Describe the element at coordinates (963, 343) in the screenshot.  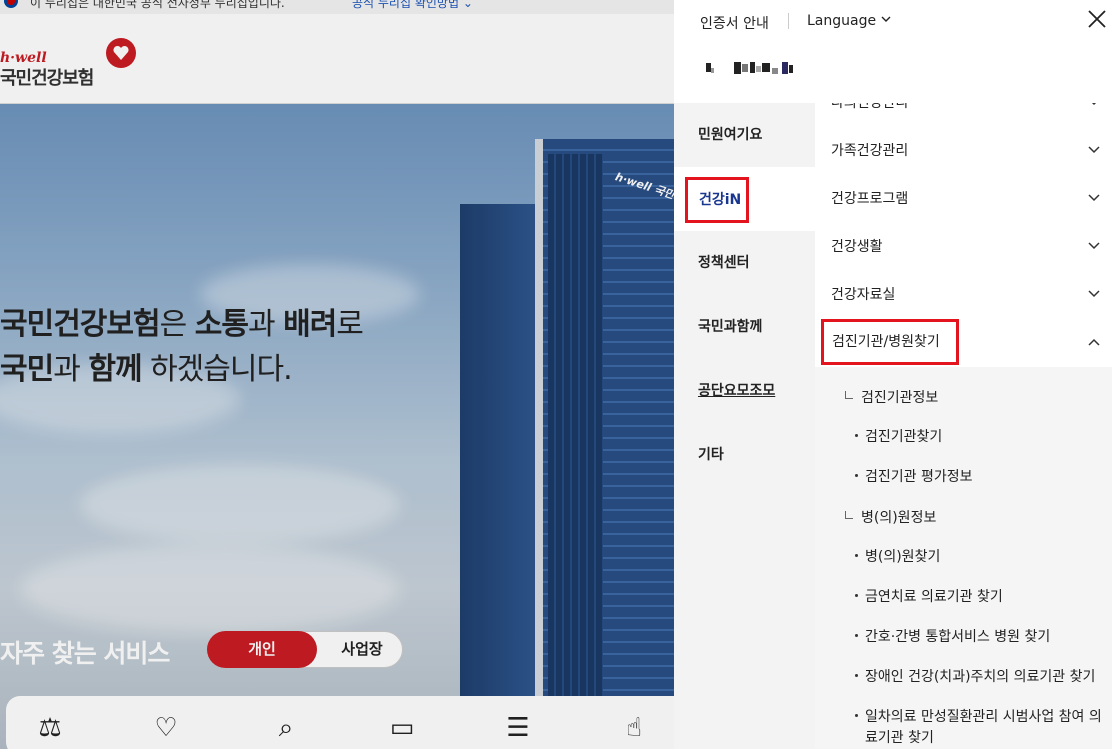
I see `submenu-find-hospital: 검진기관/병원찾기` at that location.